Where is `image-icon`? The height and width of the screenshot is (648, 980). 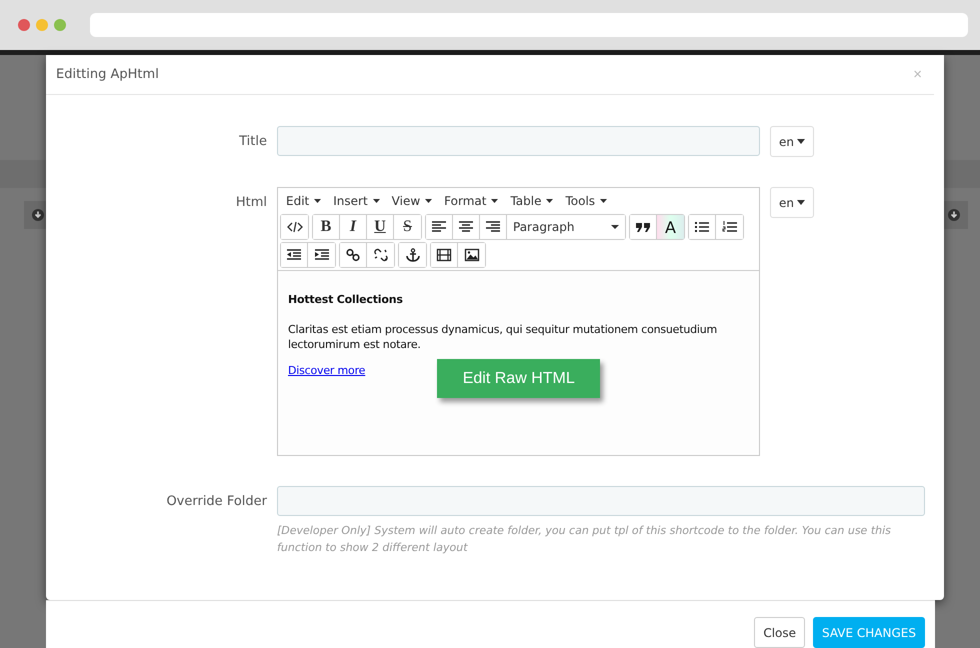 image-icon is located at coordinates (472, 255).